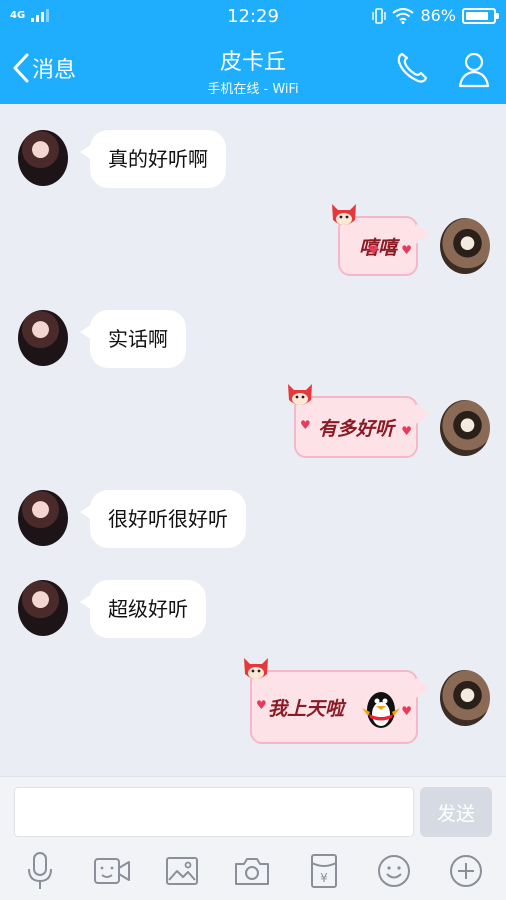 The image size is (506, 900). I want to click on red-packet-glyph: ¥, so click(324, 871).